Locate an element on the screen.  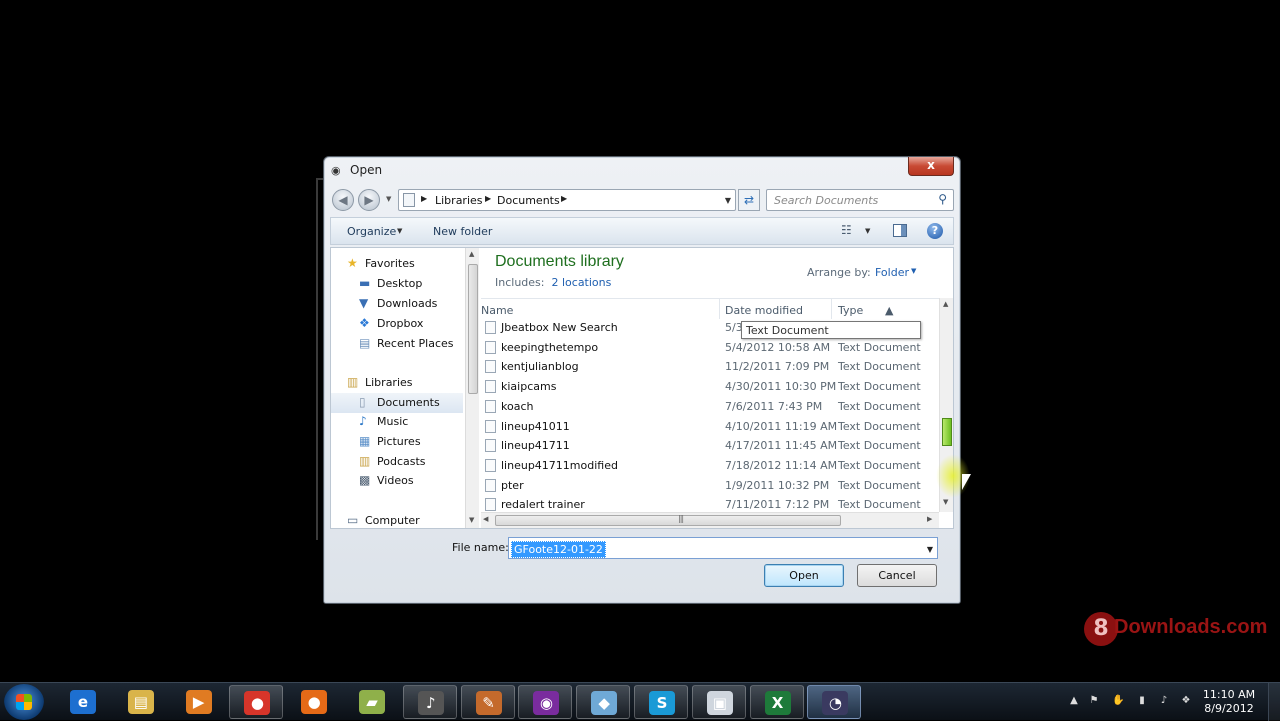
action-center-flag-icon: ⚑ is located at coordinates (1094, 701).